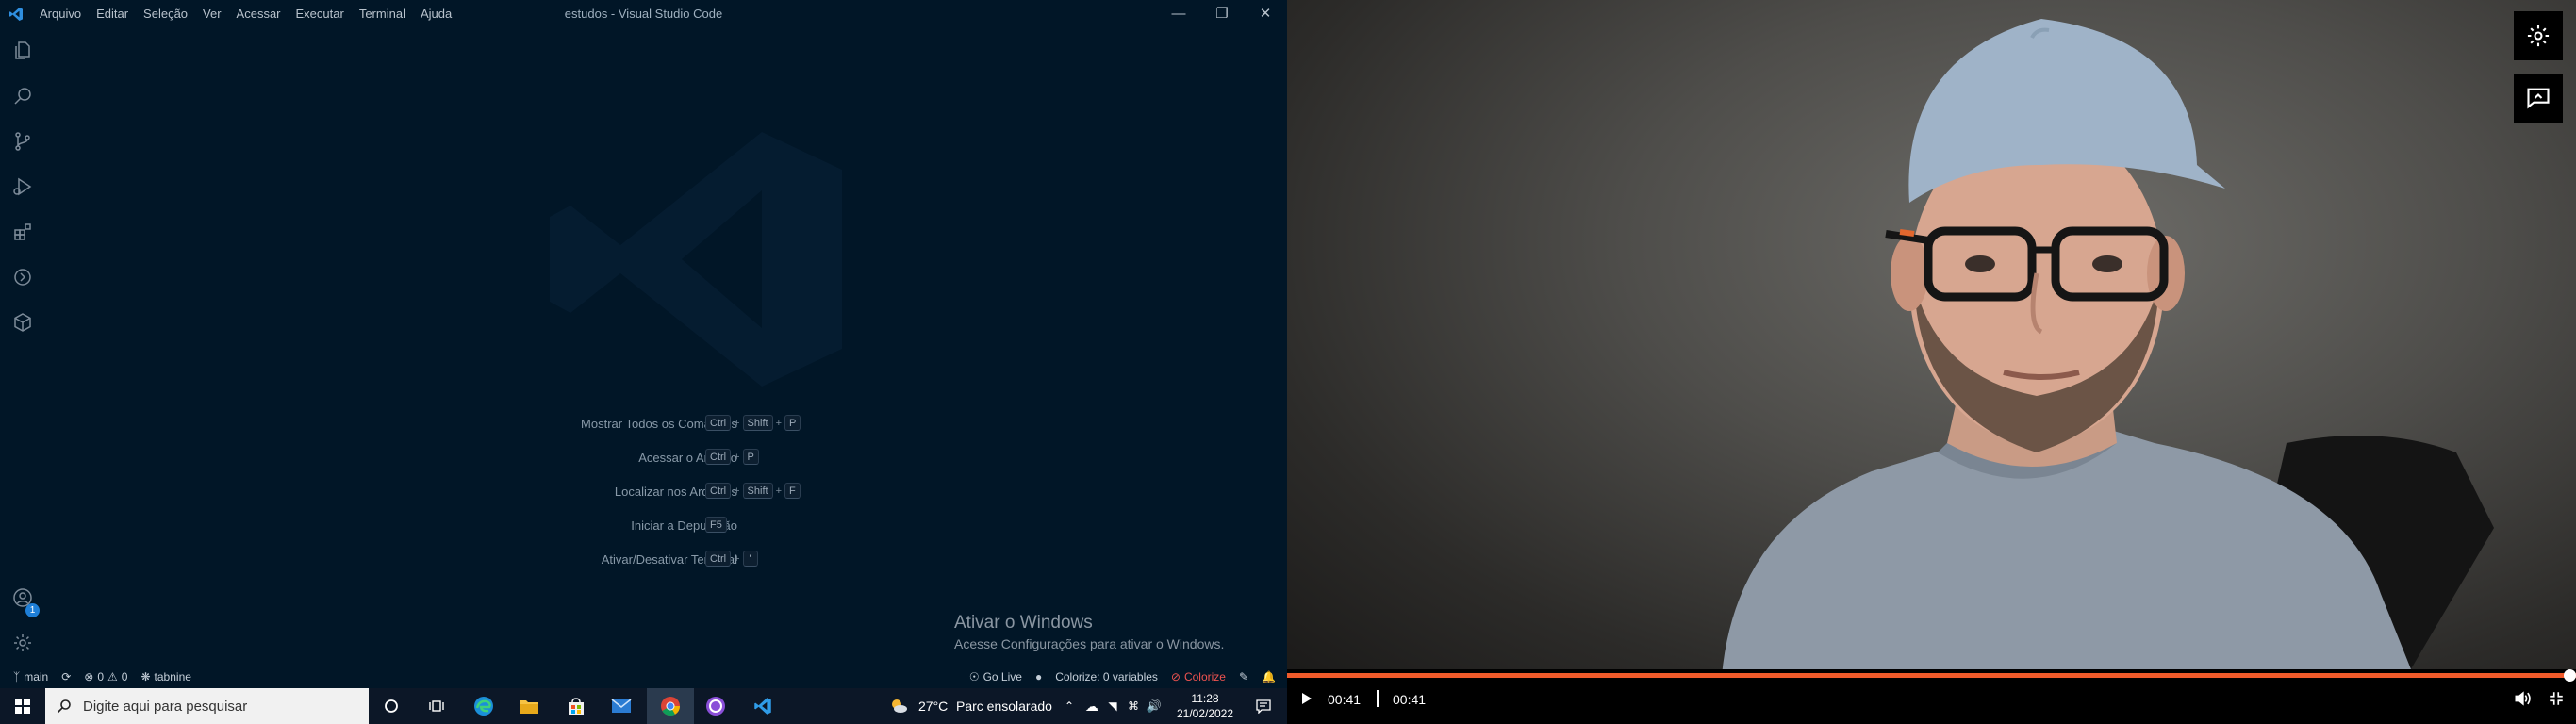 The image size is (2576, 724). What do you see at coordinates (172, 676) in the screenshot?
I see `tabnine-label: tabnine` at bounding box center [172, 676].